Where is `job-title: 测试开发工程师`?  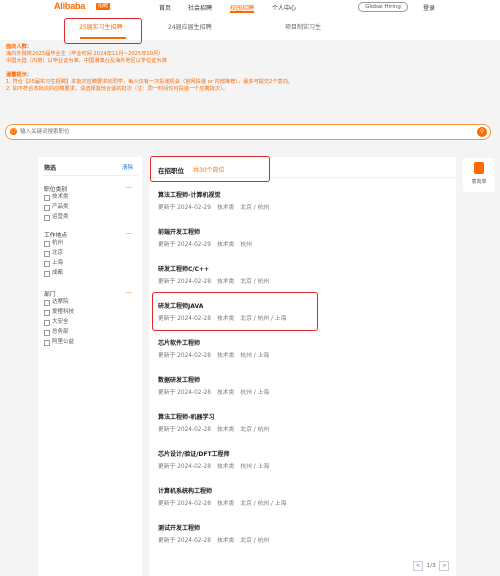
job-title: 测试开发工程师 is located at coordinates (303, 527).